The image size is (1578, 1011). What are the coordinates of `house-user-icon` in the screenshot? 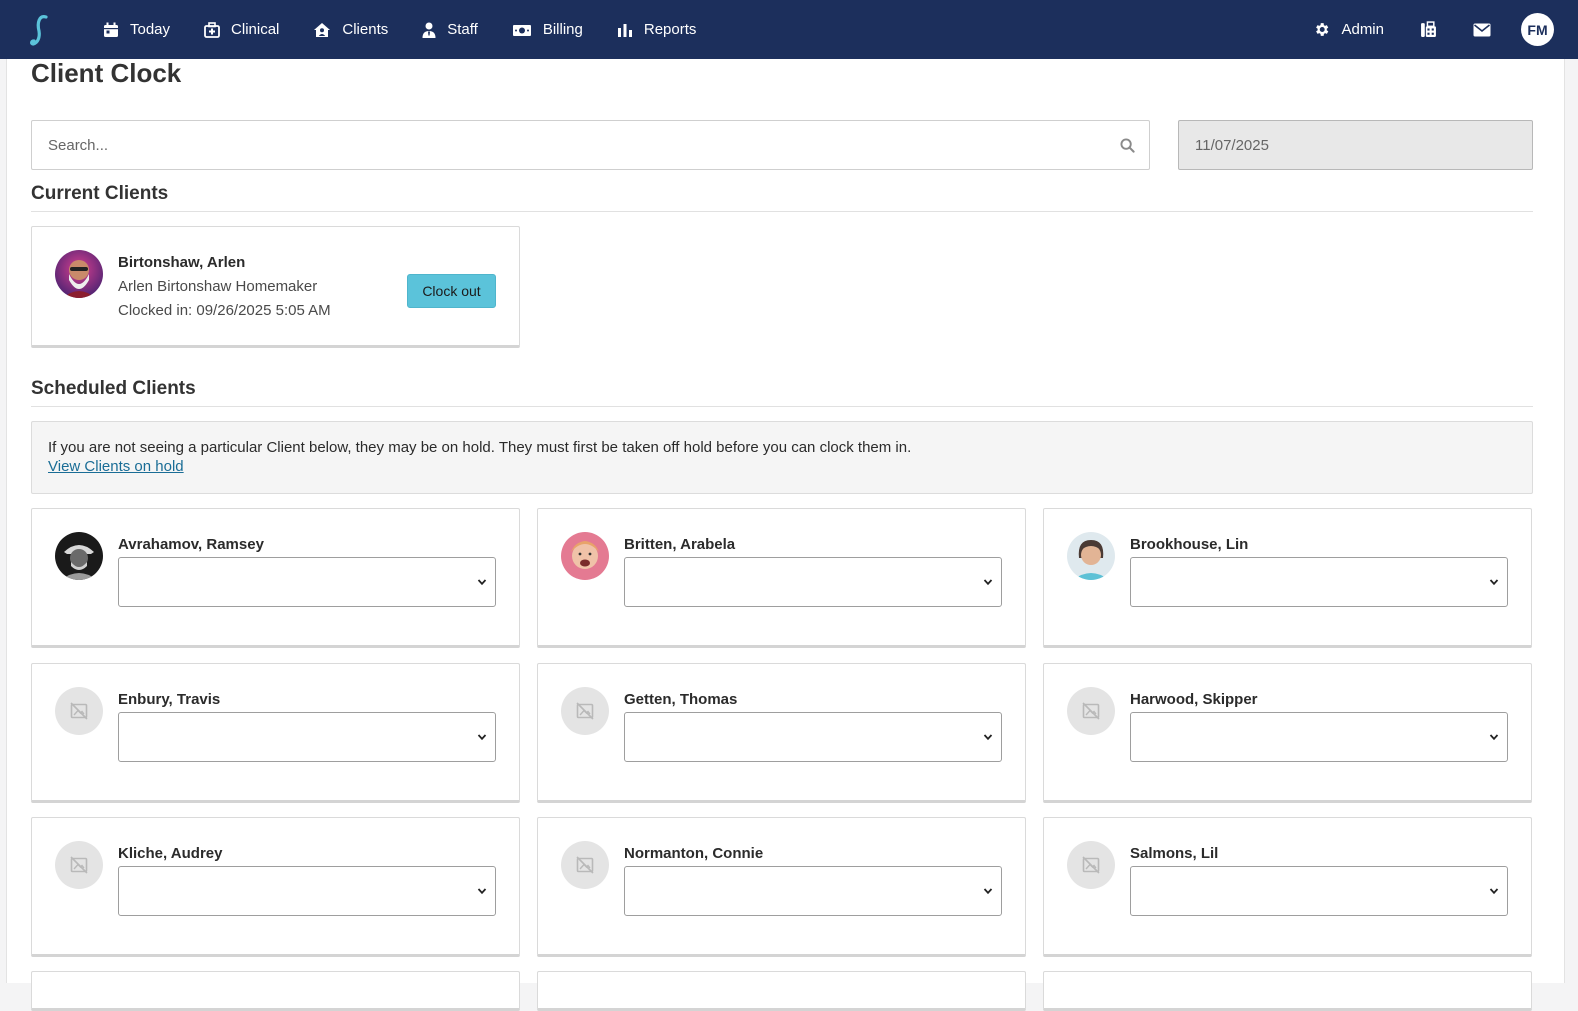 It's located at (322, 29).